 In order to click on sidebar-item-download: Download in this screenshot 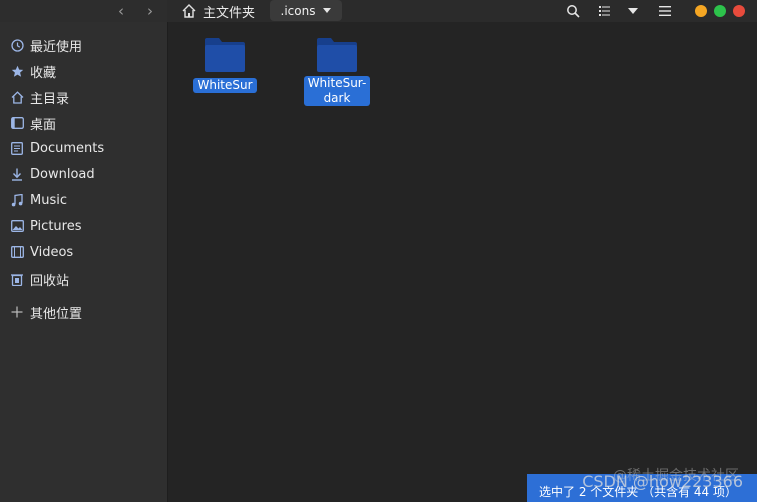, I will do `click(83, 174)`.